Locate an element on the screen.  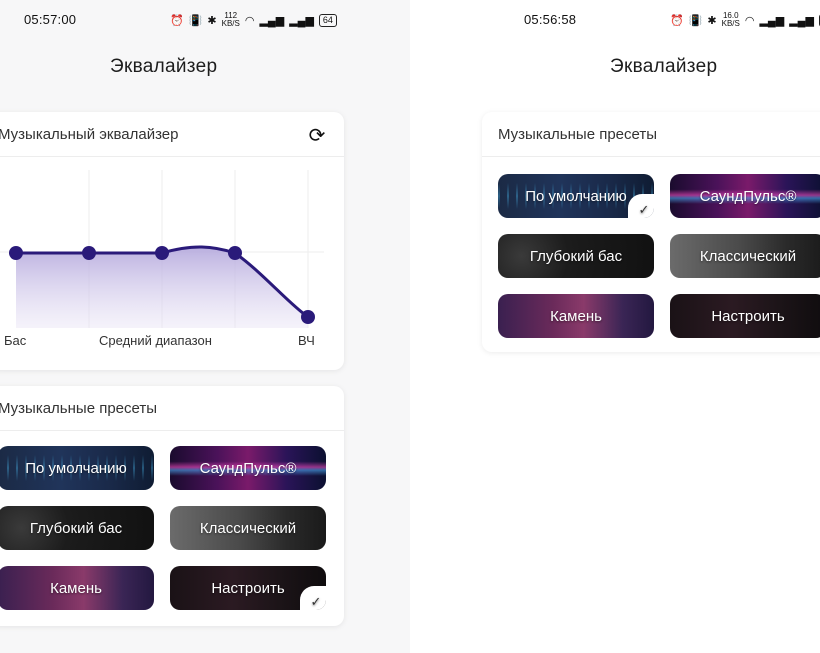
equalizer-card-header: Музыкальный эквалайзер ⟳ is located at coordinates (172, 134).